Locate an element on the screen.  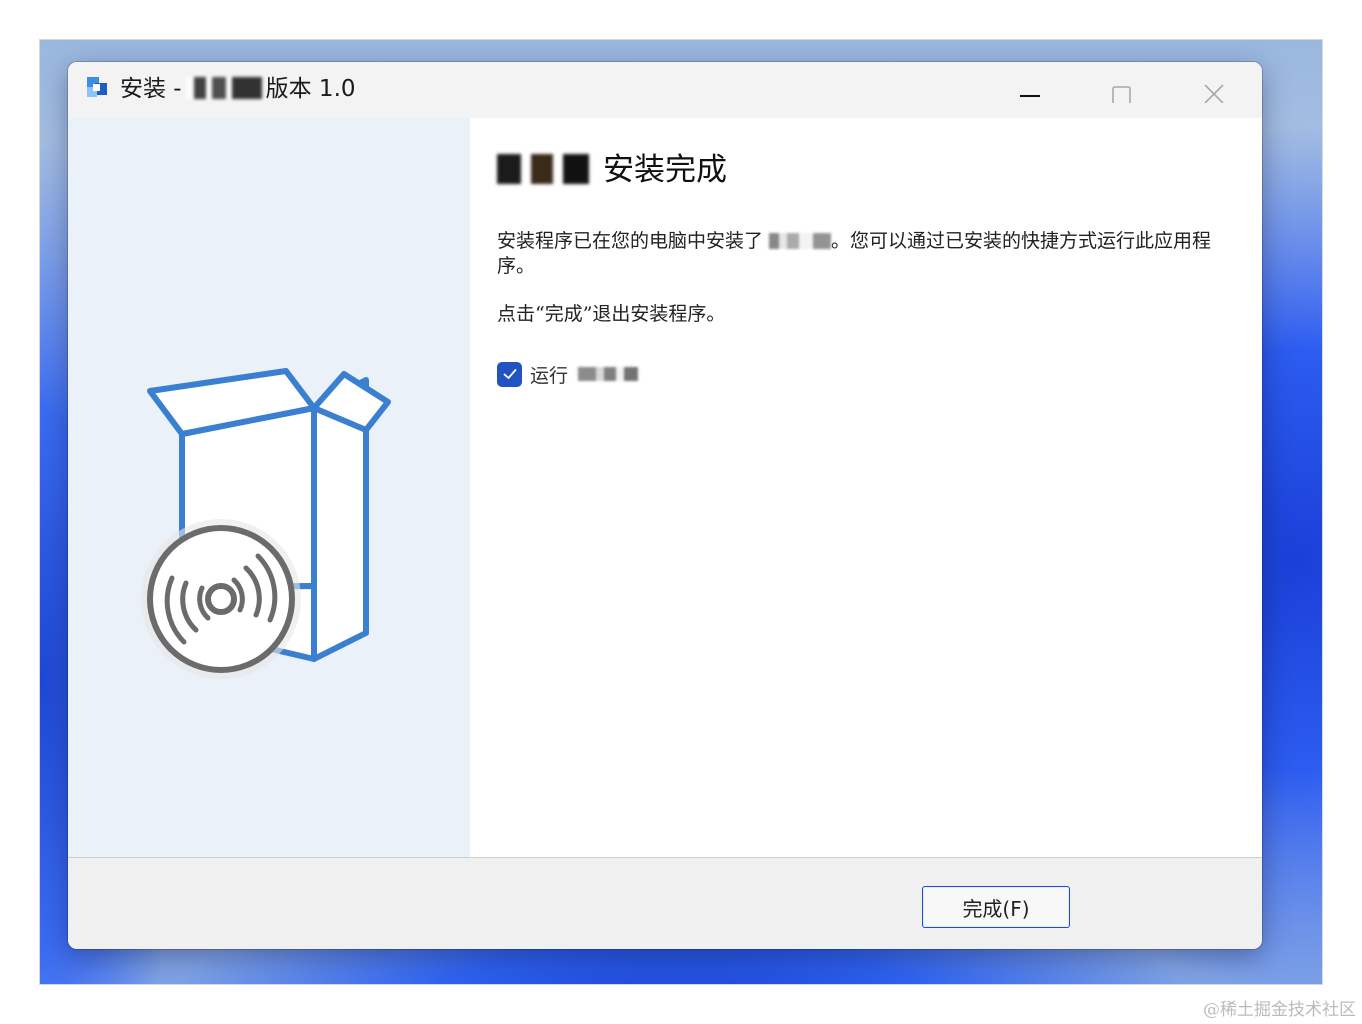
heading-text: 安装完成 is located at coordinates (665, 170).